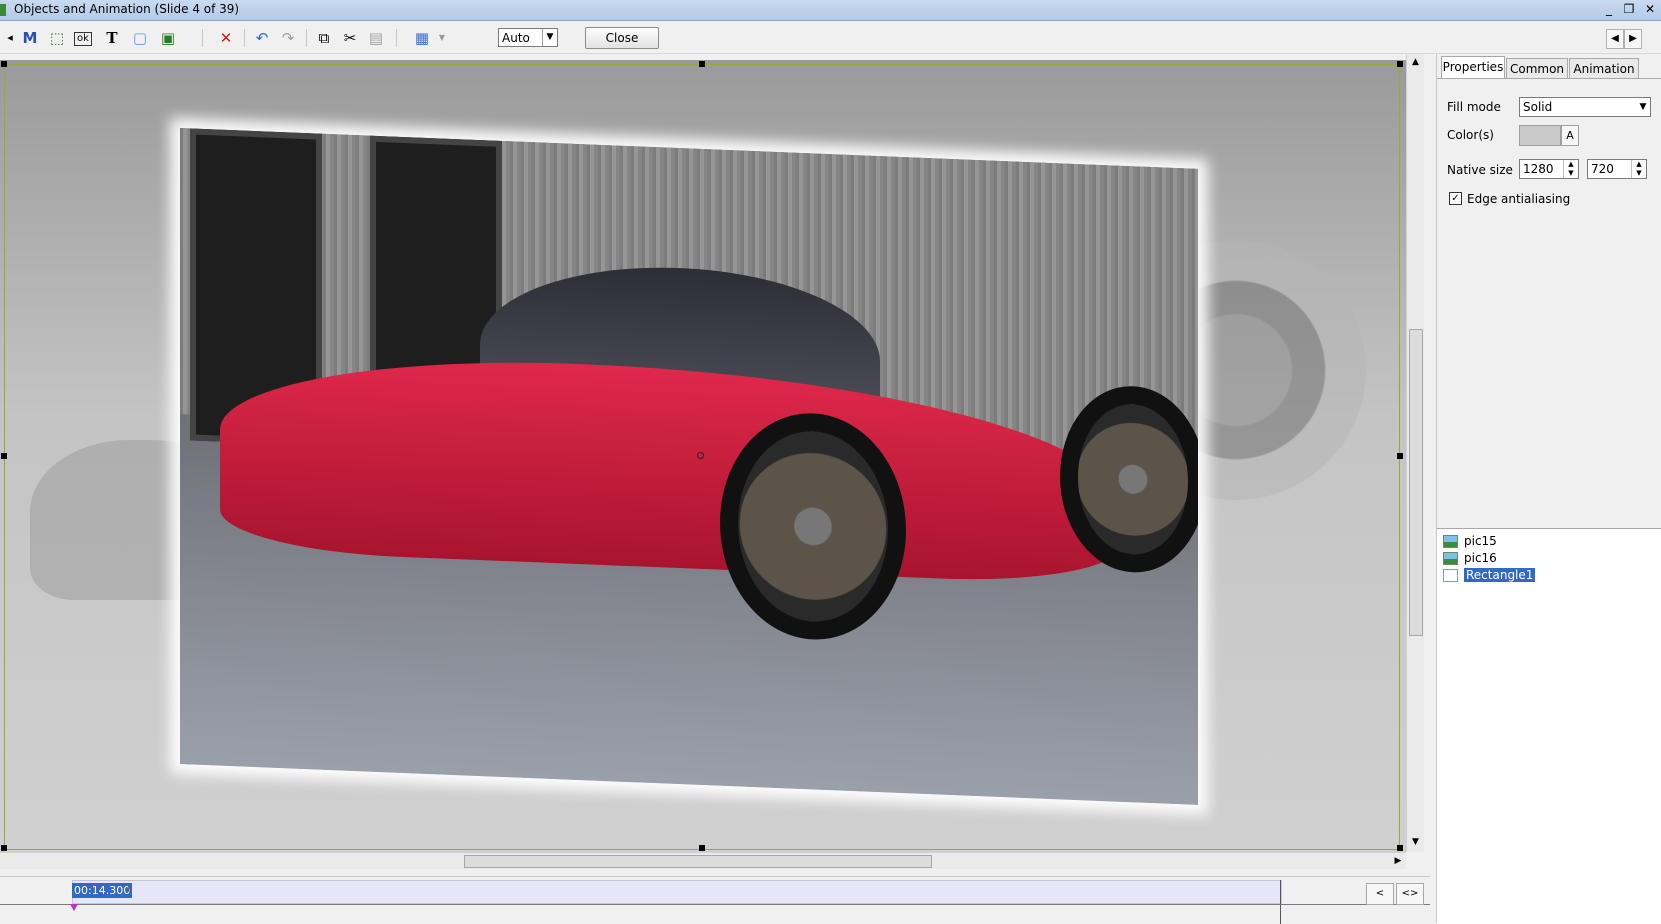 The width and height of the screenshot is (1661, 924). I want to click on zoom-select: Auto ▼, so click(528, 37).